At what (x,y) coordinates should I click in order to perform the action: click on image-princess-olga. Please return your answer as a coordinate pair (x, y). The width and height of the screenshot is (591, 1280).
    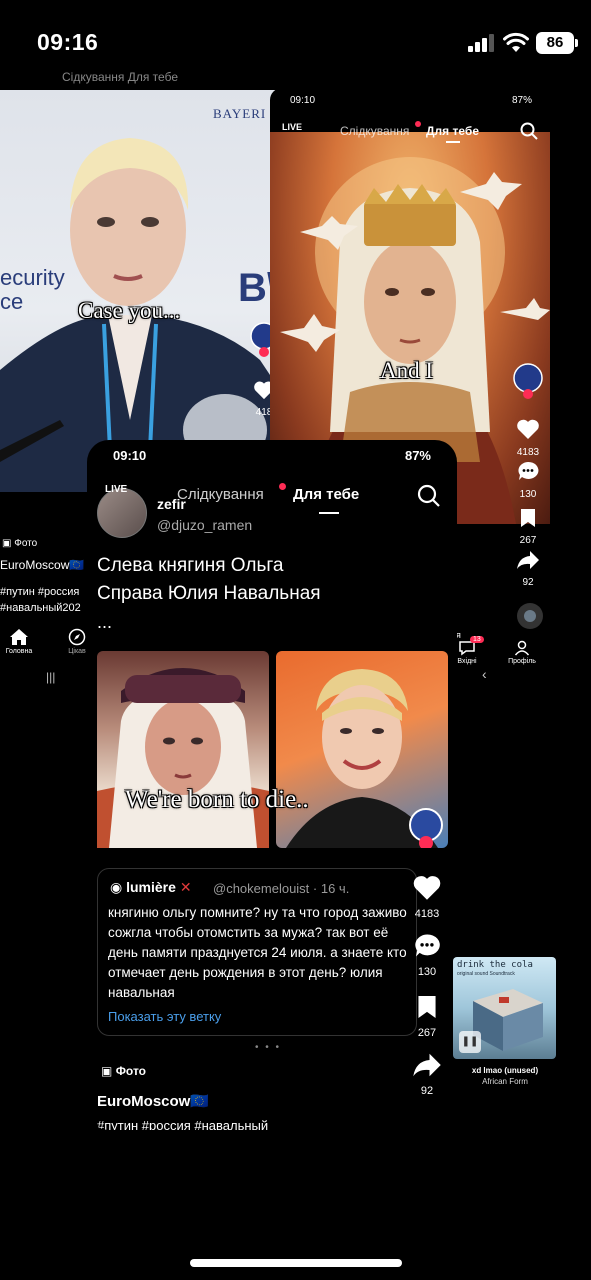
    Looking at the image, I should click on (183, 749).